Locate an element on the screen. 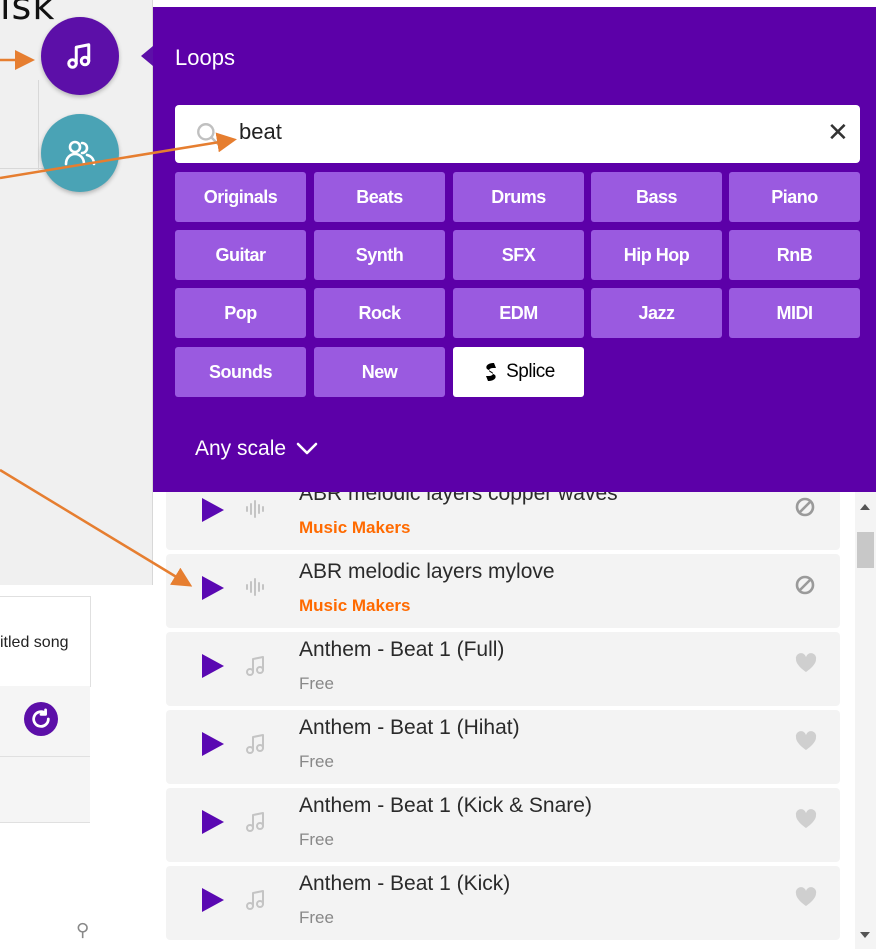 Image resolution: width=876 pixels, height=949 pixels. chip-label: Originals is located at coordinates (240, 196).